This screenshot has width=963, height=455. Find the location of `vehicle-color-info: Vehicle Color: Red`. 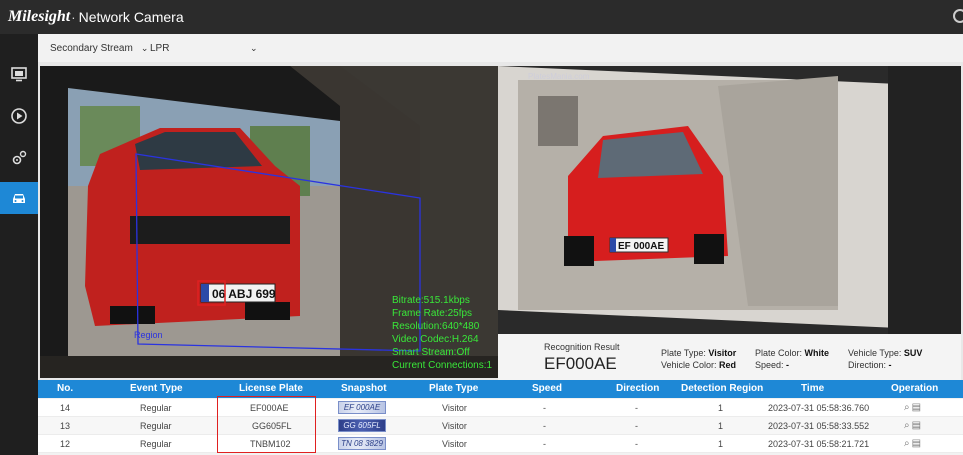

vehicle-color-info: Vehicle Color: Red is located at coordinates (699, 365).